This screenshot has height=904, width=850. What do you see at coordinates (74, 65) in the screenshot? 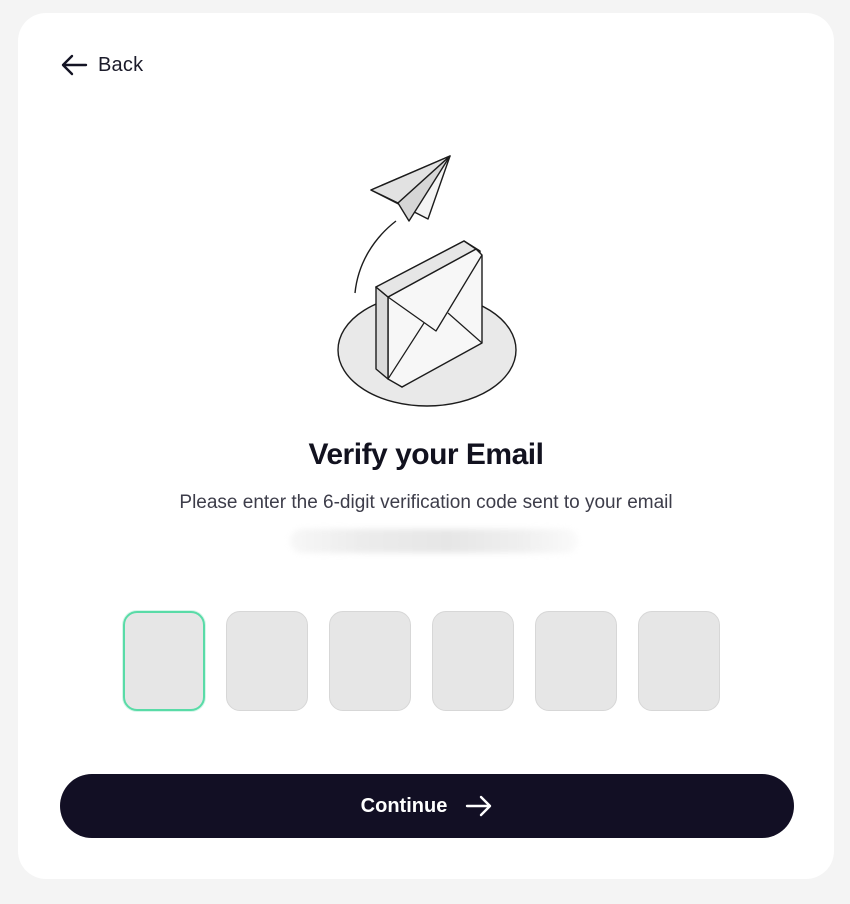
I see `arrow-left-icon` at bounding box center [74, 65].